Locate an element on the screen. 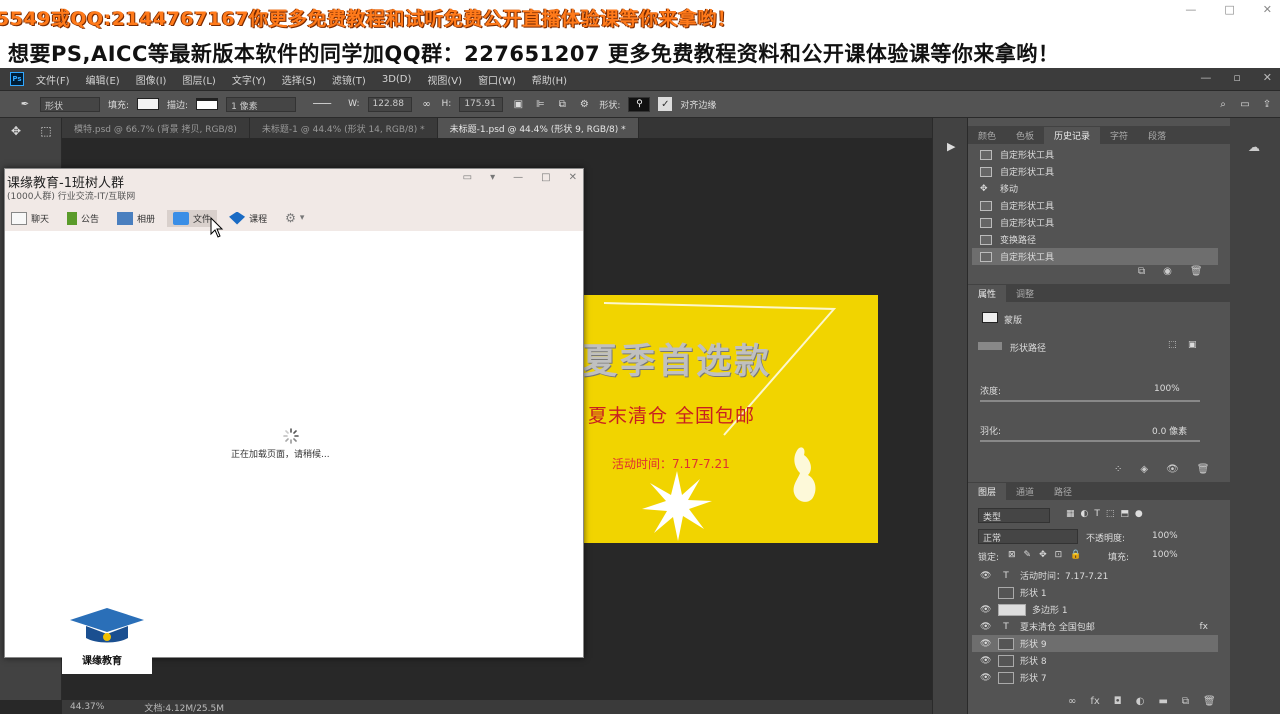 The image size is (1280, 714). layer-filter-select: 类型 is located at coordinates (1014, 515).